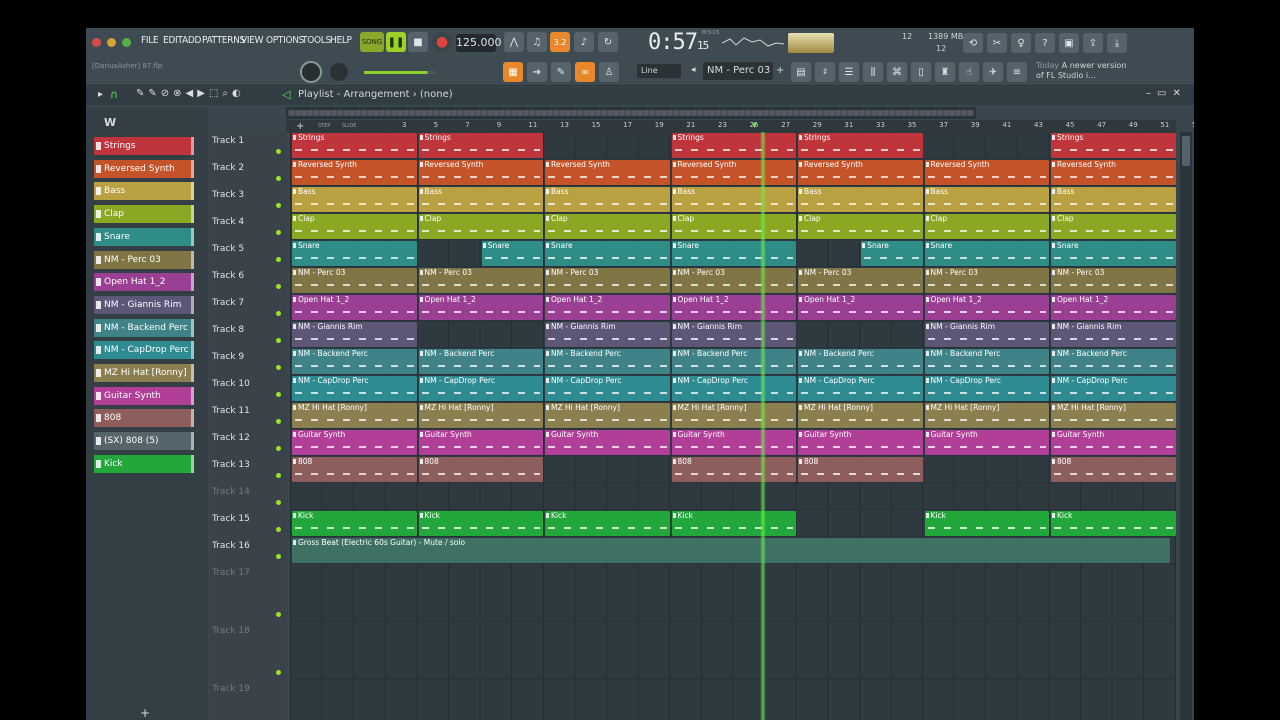  I want to click on browser-button: ▯, so click(921, 72).